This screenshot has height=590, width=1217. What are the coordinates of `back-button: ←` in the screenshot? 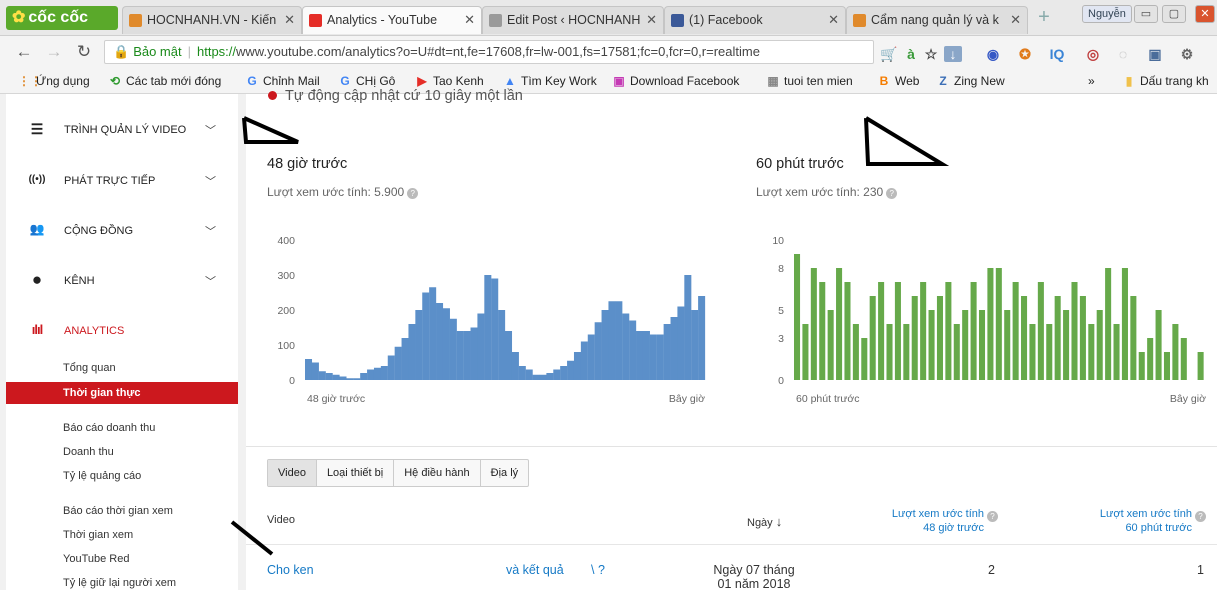 It's located at (24, 52).